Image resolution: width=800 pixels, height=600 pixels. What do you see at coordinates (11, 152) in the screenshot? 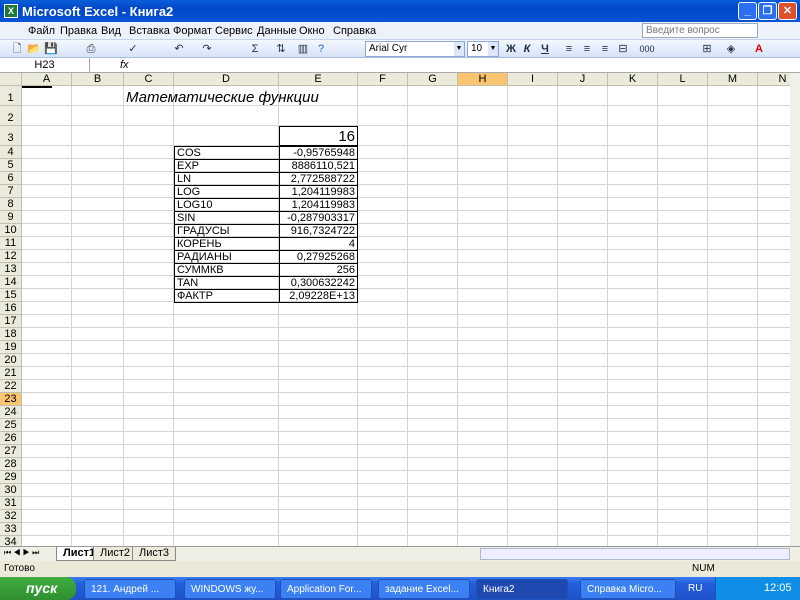
I see `row-header-4: 4` at bounding box center [11, 152].